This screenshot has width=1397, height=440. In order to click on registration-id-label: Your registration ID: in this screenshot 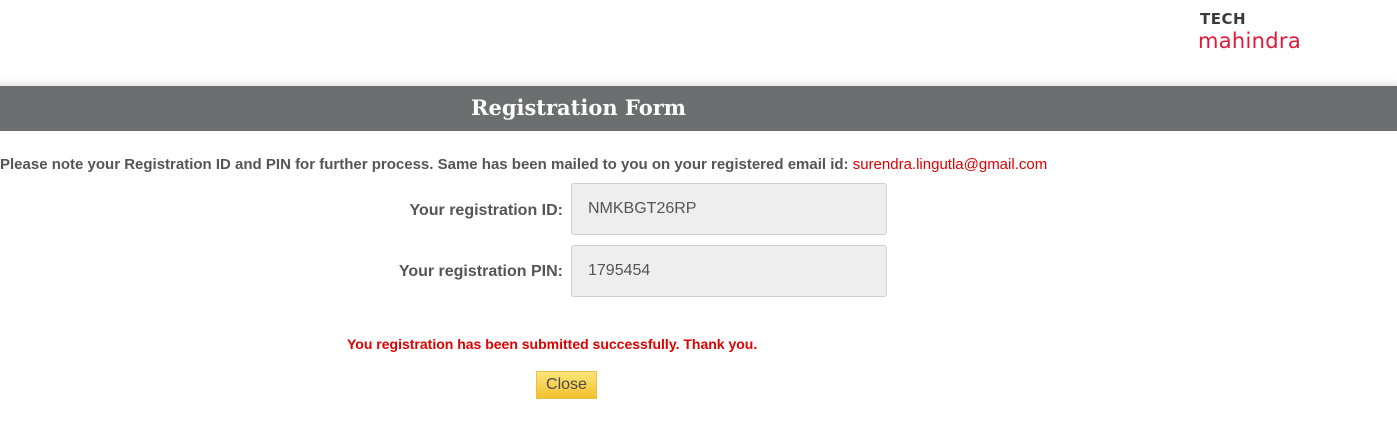, I will do `click(486, 210)`.